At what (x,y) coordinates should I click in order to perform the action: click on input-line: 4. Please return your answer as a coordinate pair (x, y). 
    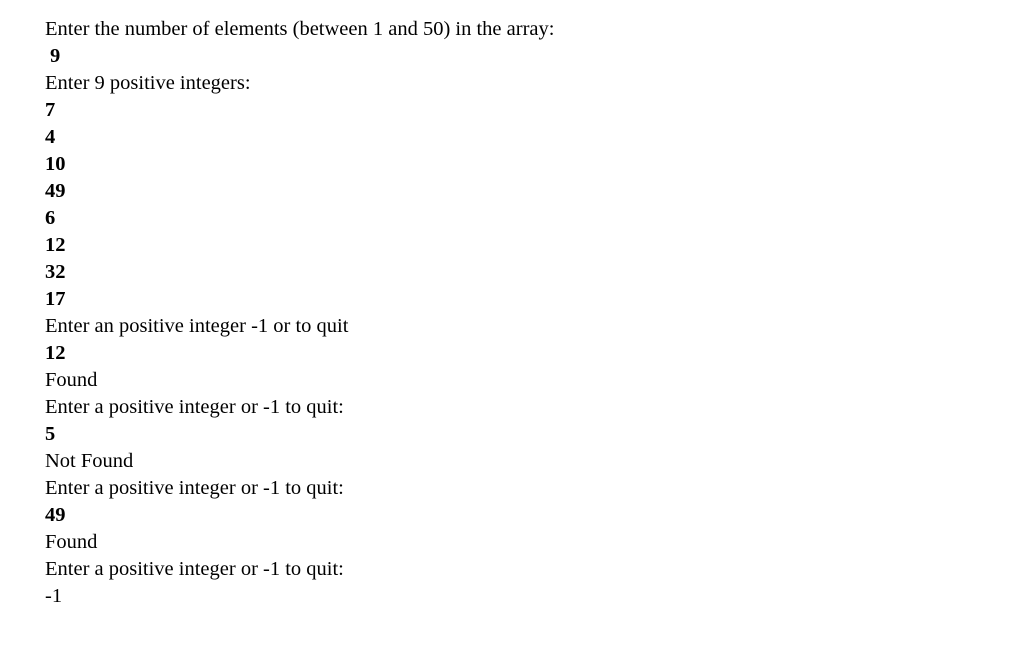
    Looking at the image, I should click on (50, 137).